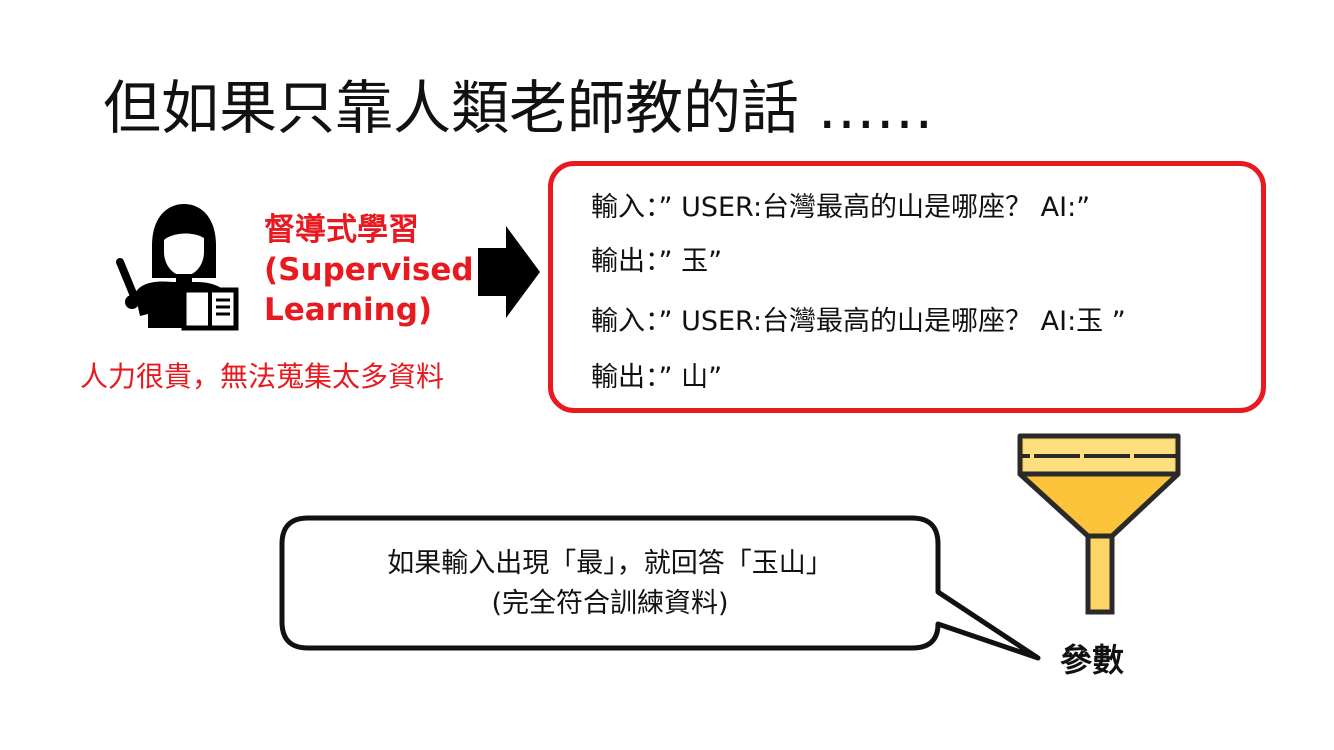 The height and width of the screenshot is (750, 1334). What do you see at coordinates (610, 584) in the screenshot?
I see `speech-bubble-text: 如果輸入出現「最」，就回答「玉山」 (完全符合訓練資料)` at bounding box center [610, 584].